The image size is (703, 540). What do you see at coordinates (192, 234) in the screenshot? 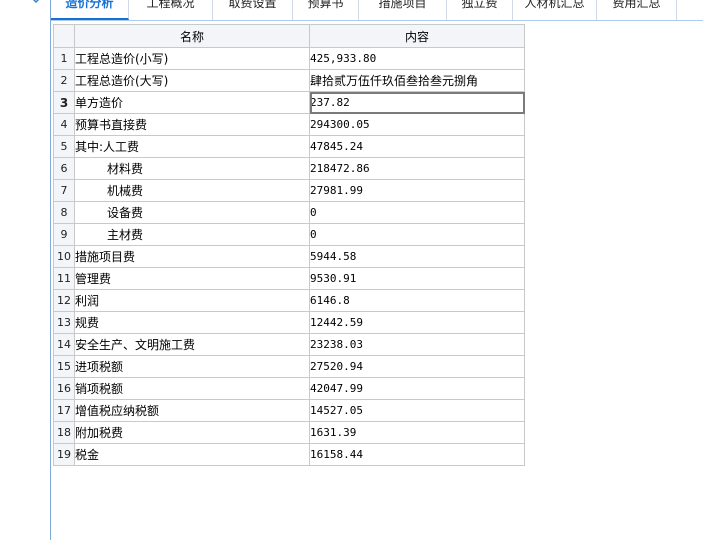
I see `name-cell: 主材费` at bounding box center [192, 234].